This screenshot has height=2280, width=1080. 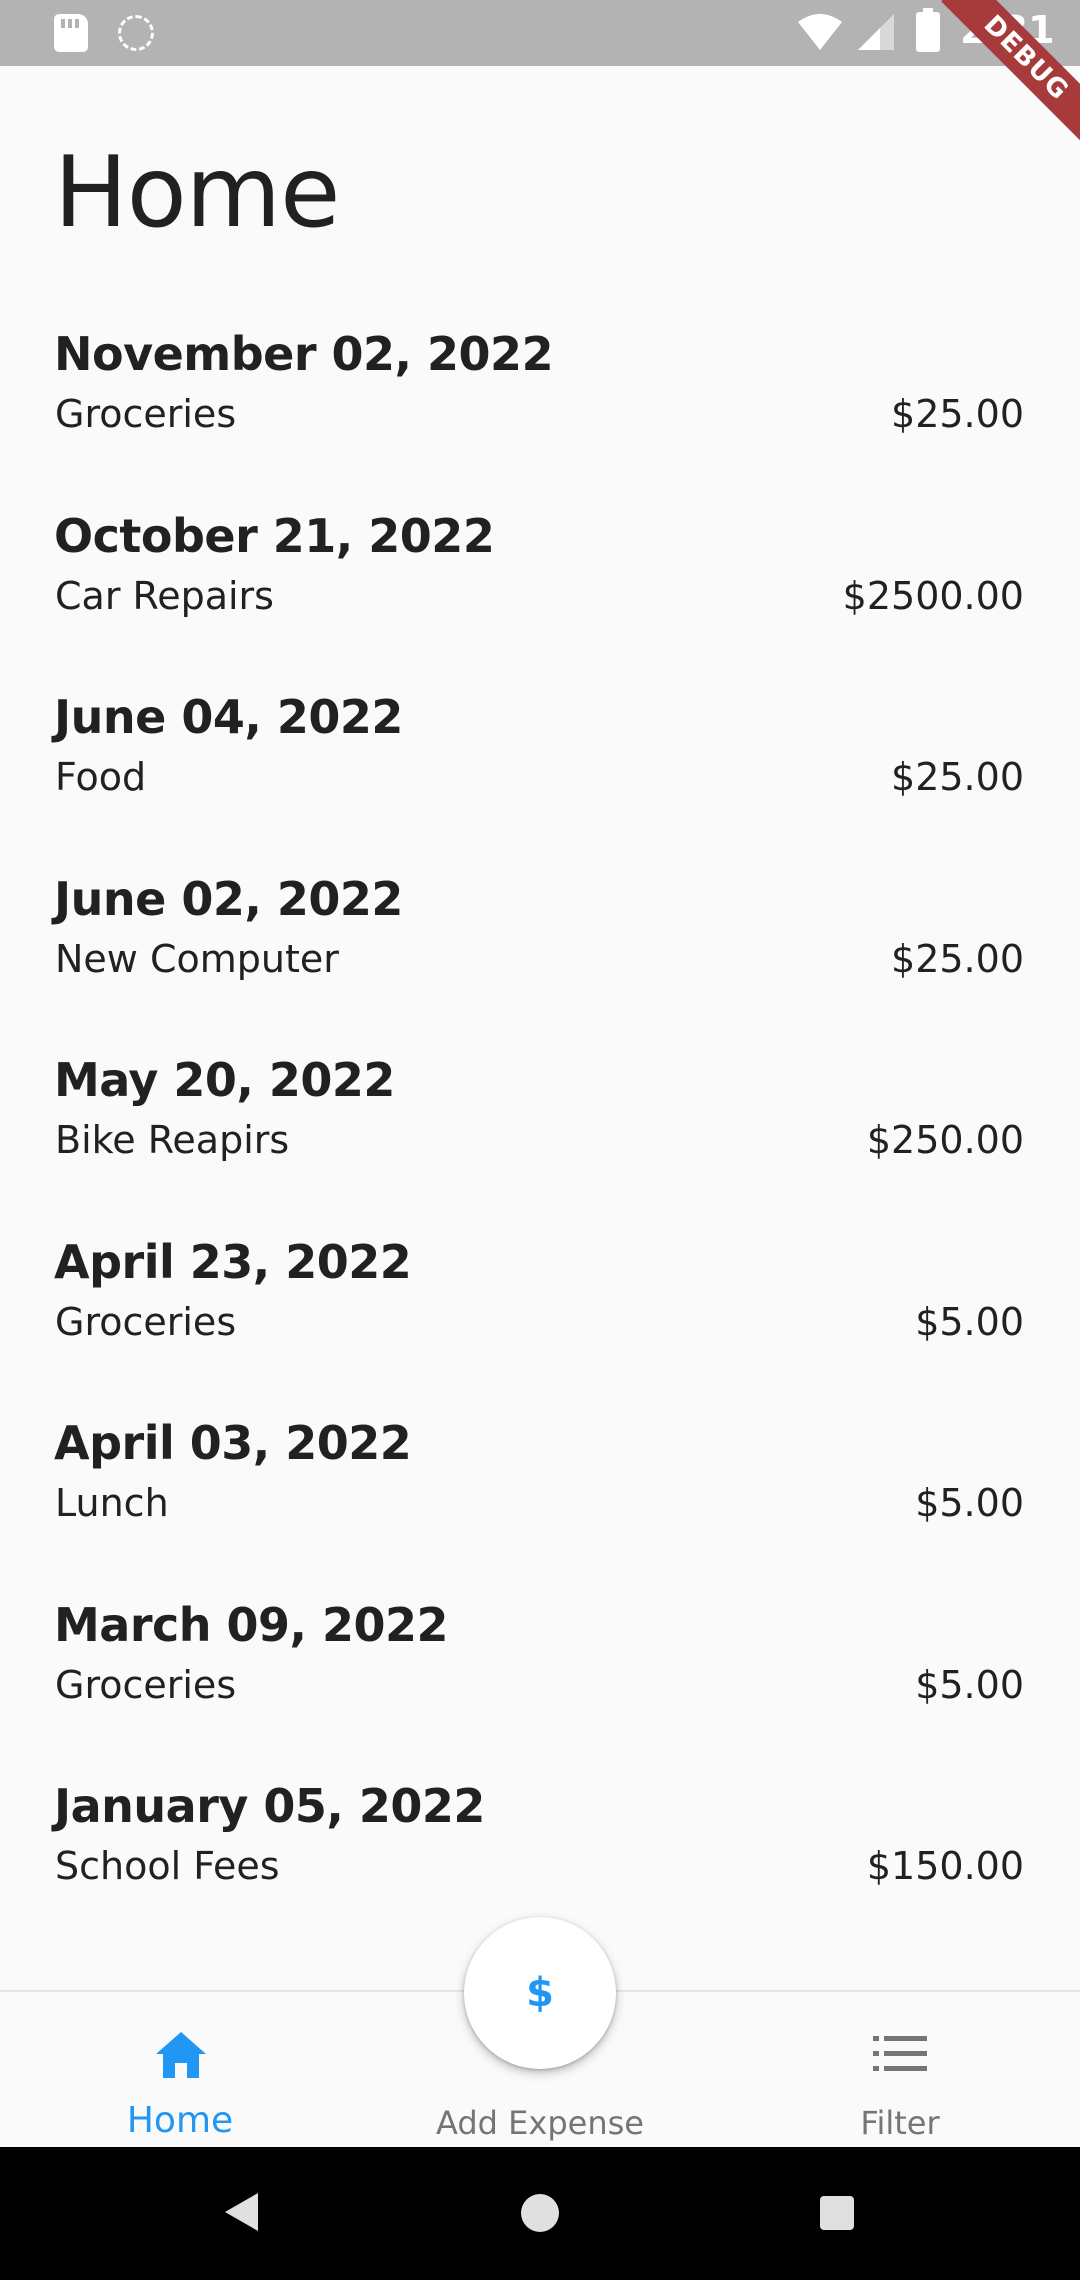 I want to click on dollar-icon: $, so click(x=540, y=1993).